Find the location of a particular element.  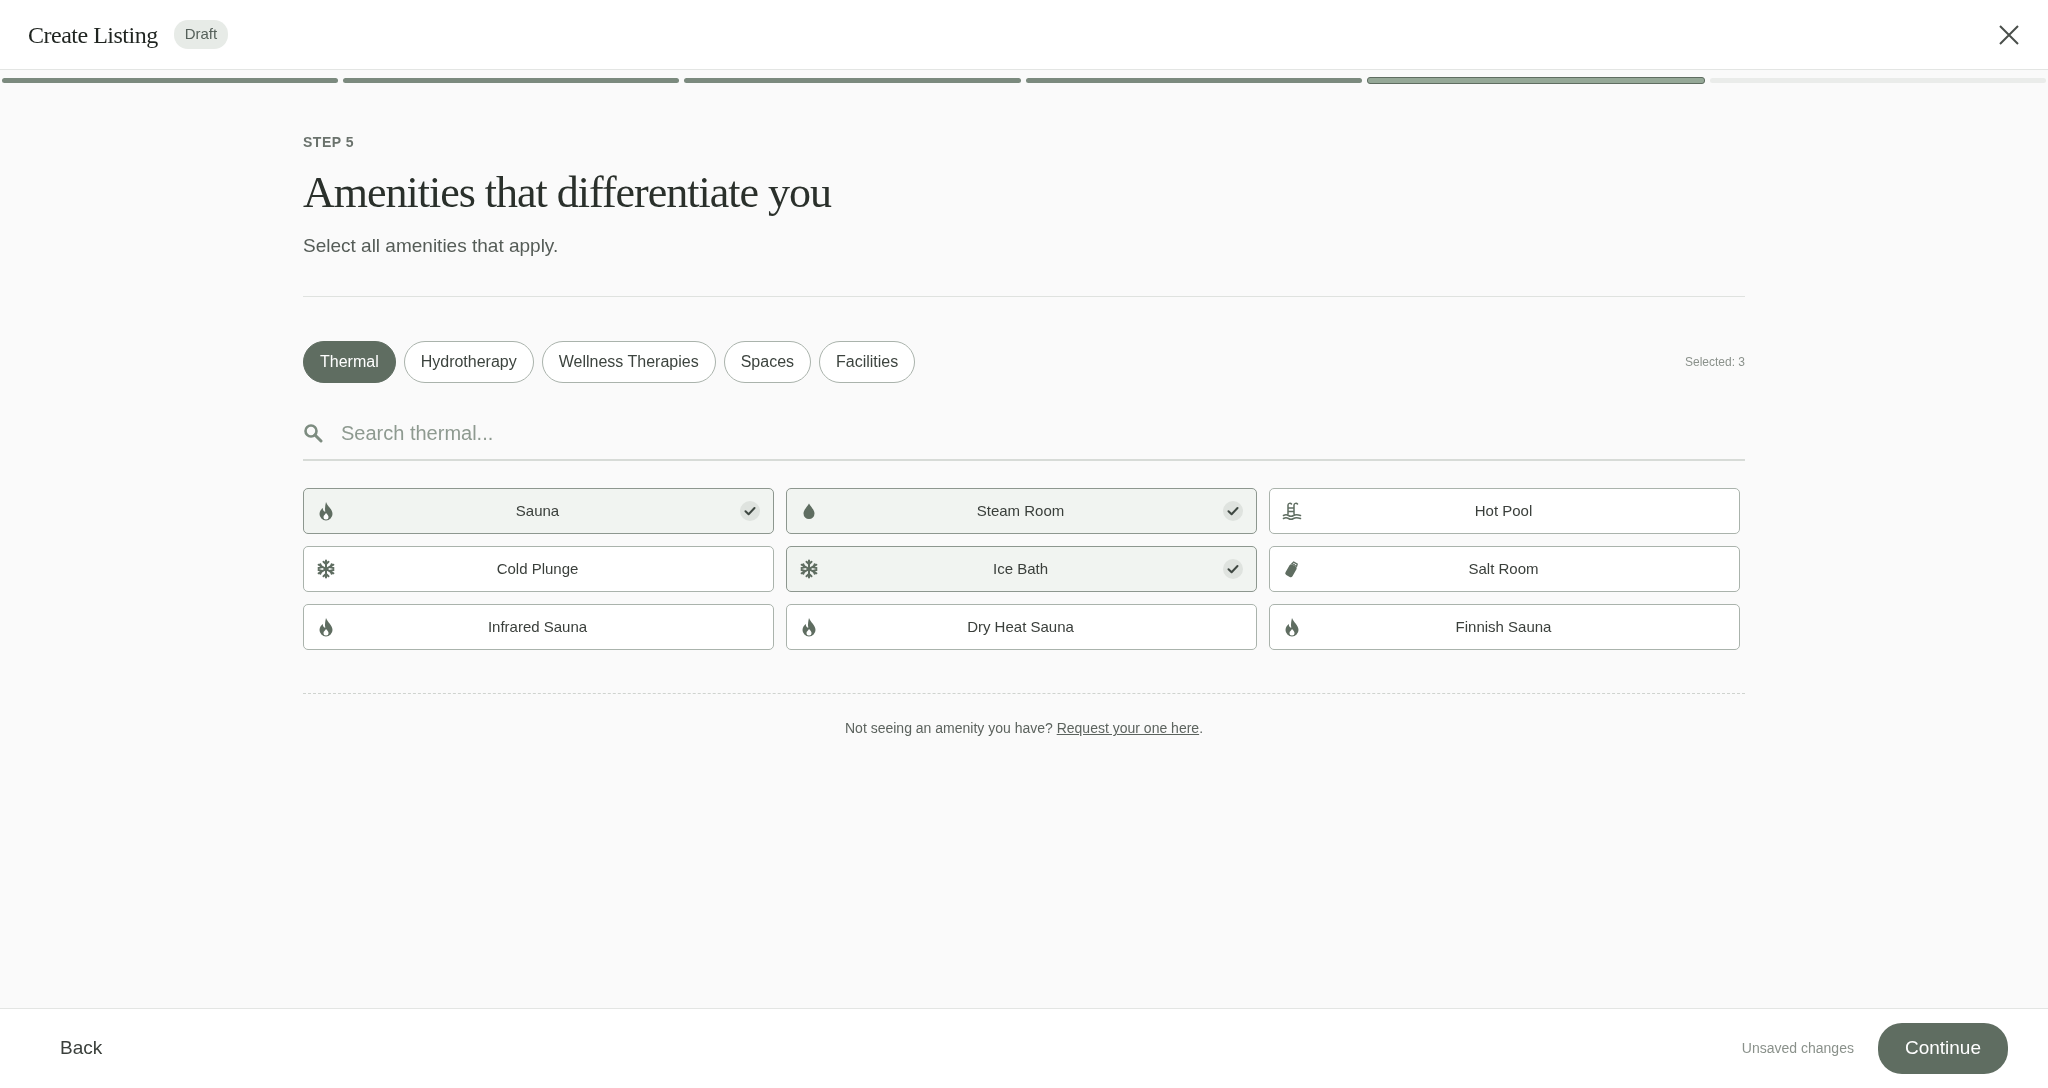

pool-ladder-icon is located at coordinates (1292, 511).